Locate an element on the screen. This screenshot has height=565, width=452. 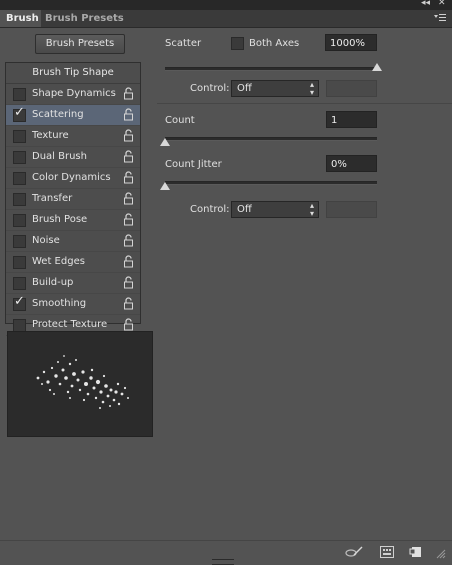
brush-option-row: Noise is located at coordinates (73, 241).